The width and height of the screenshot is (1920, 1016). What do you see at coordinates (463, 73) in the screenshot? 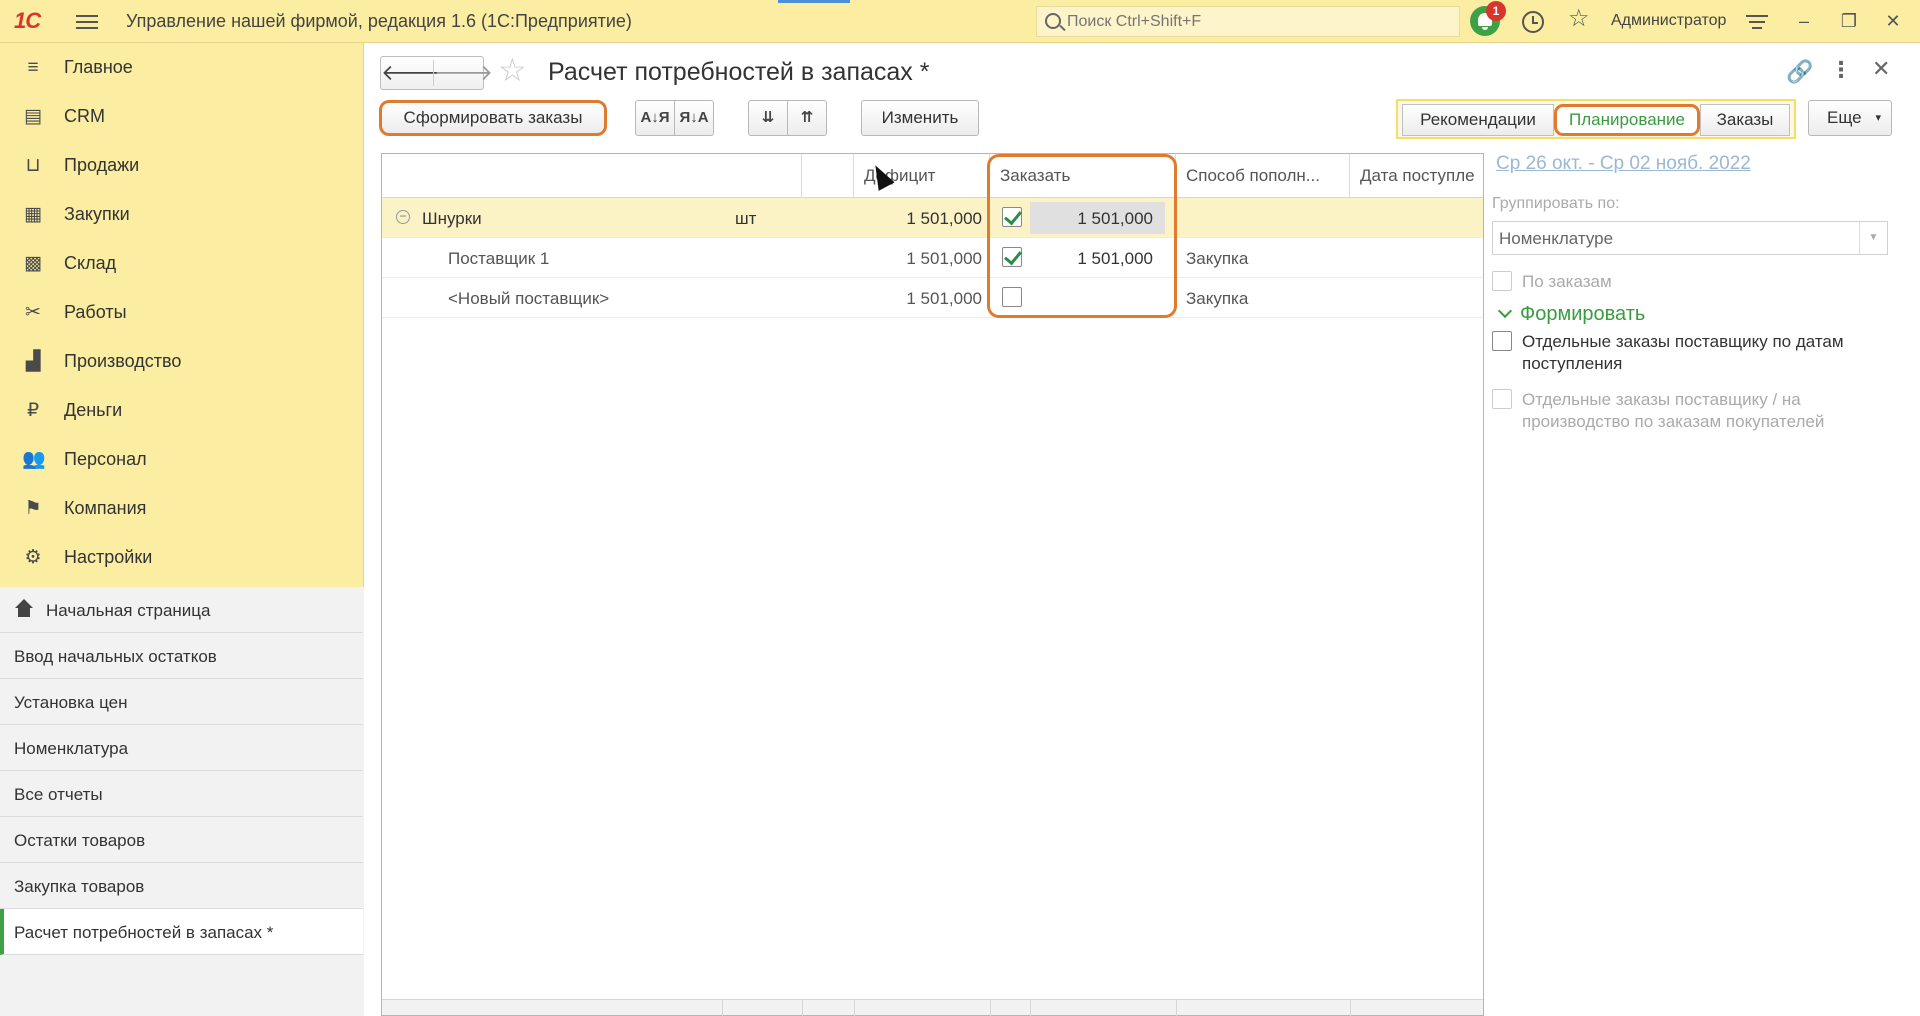
I see `forward-arrow-icon: 🡒` at bounding box center [463, 73].